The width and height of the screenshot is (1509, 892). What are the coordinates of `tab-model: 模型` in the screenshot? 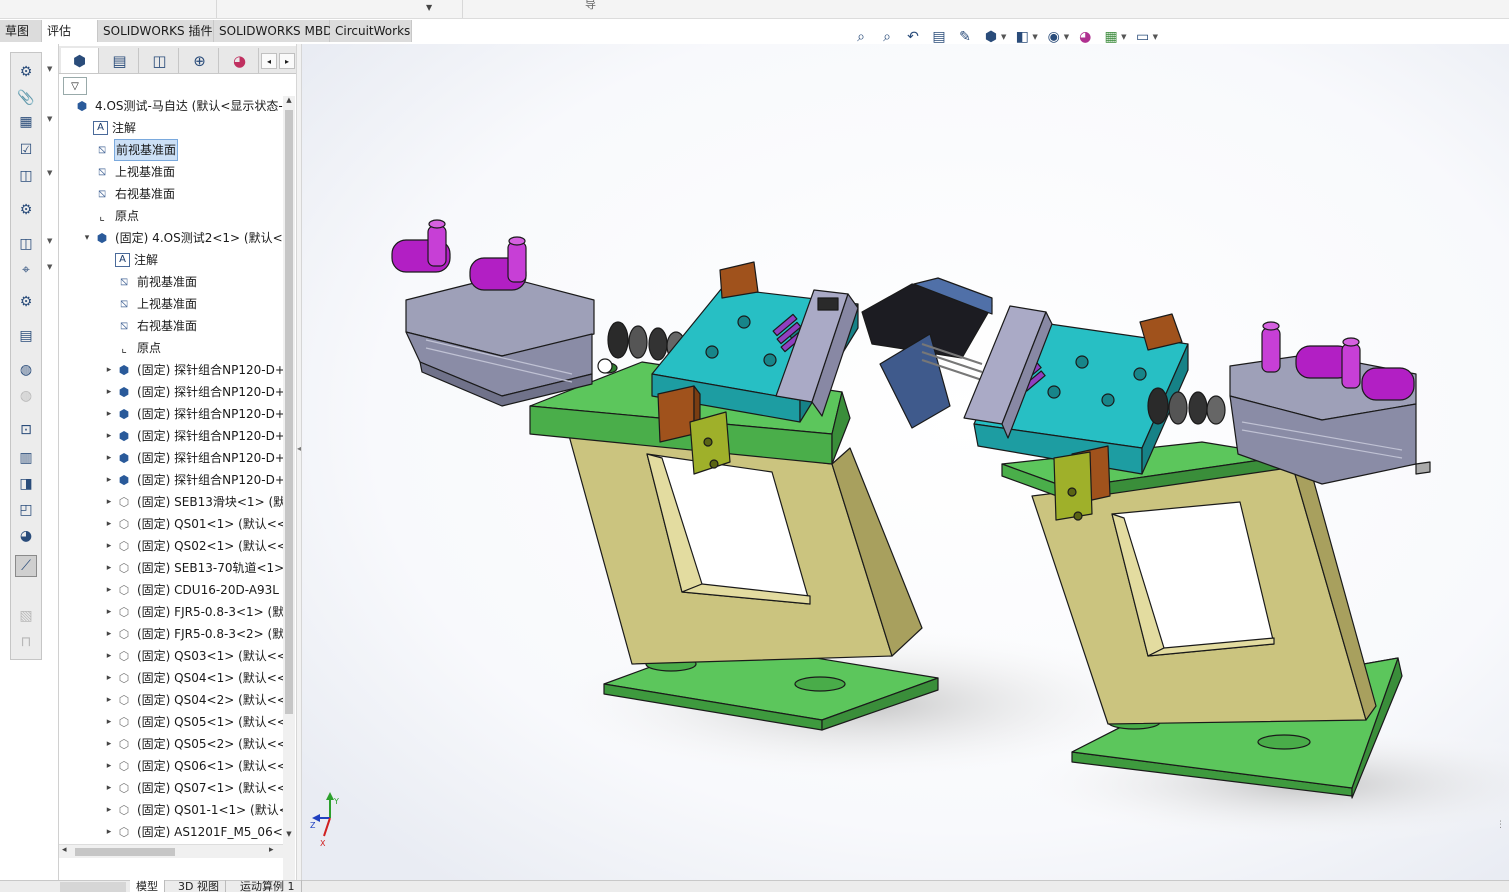 It's located at (147, 886).